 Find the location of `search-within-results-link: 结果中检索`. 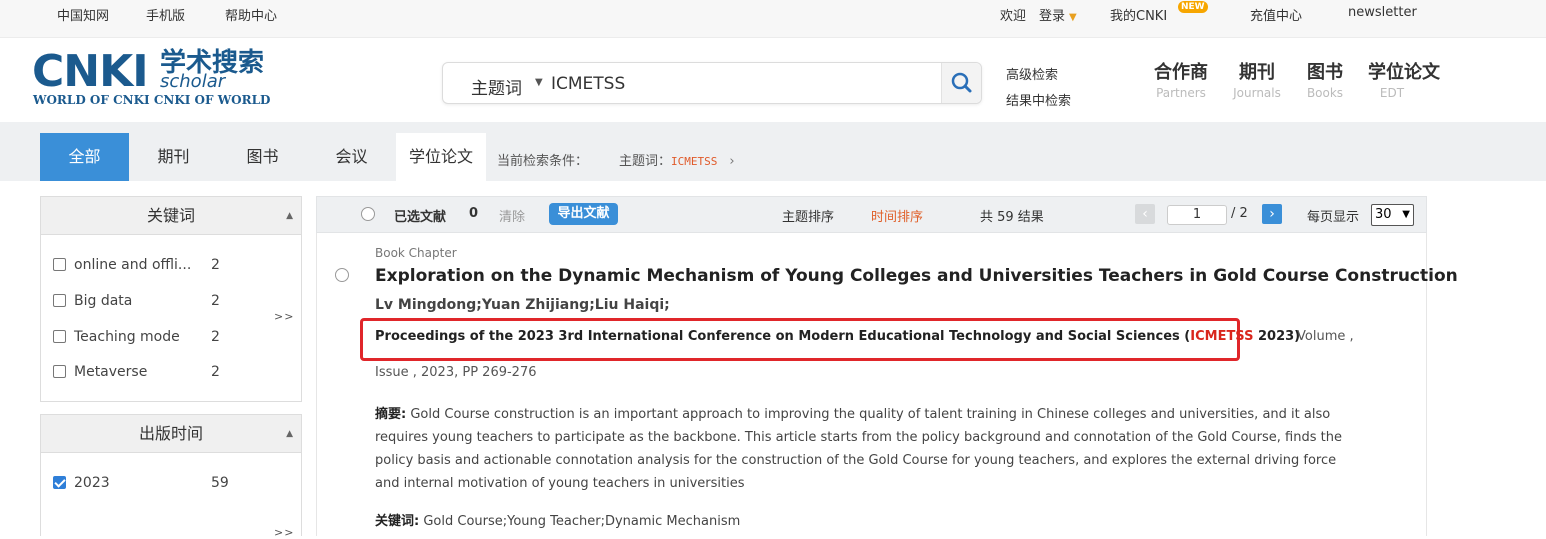

search-within-results-link: 结果中检索 is located at coordinates (1038, 99).